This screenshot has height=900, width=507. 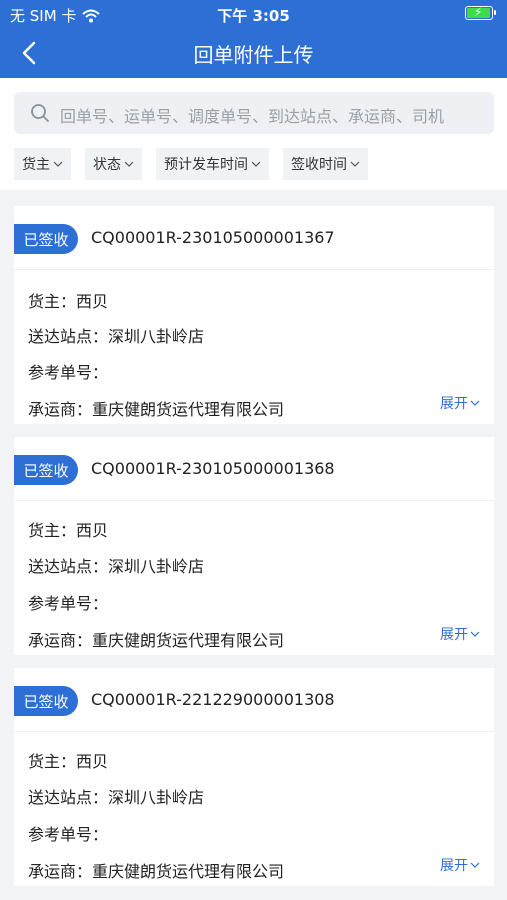 I want to click on filter-owner: 货主, so click(x=42, y=164).